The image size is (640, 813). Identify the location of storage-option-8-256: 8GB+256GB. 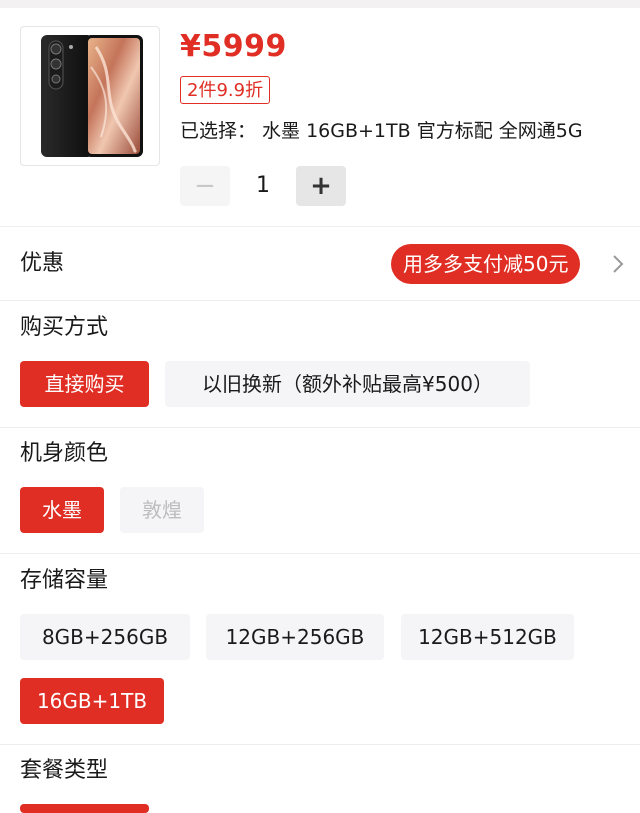
(105, 637).